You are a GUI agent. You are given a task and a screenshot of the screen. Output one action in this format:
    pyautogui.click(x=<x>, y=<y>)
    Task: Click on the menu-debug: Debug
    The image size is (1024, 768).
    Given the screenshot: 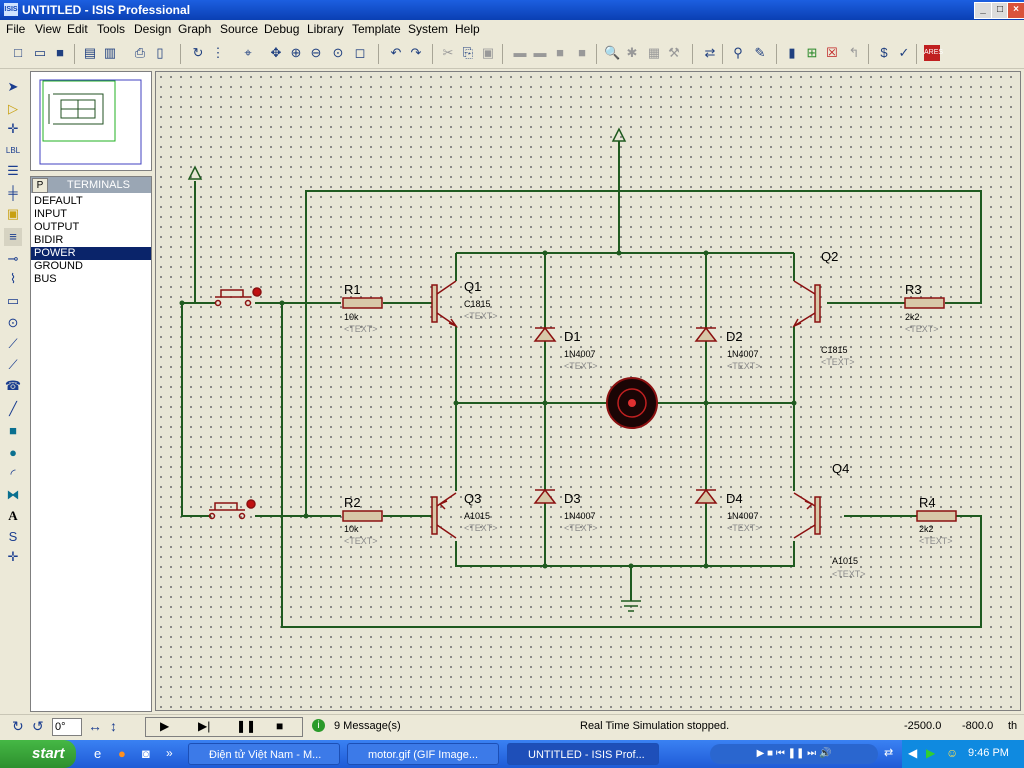 What is the action you would take?
    pyautogui.click(x=281, y=29)
    